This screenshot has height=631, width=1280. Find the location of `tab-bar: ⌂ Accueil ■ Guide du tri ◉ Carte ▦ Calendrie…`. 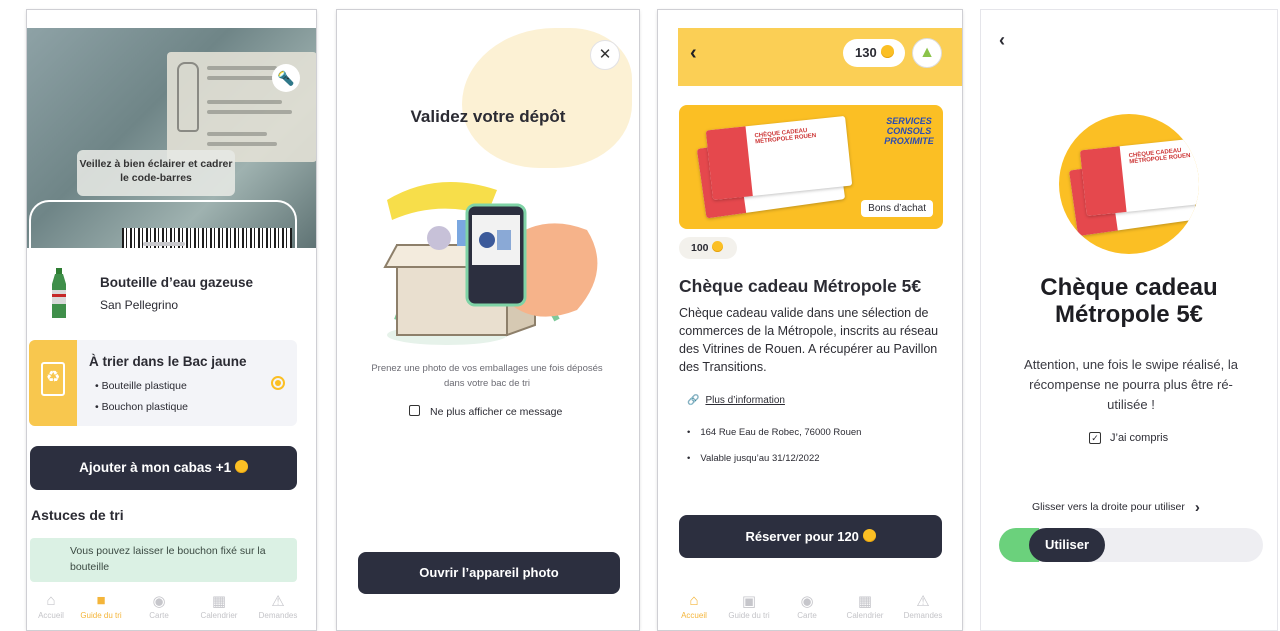

tab-bar: ⌂ Accueil ■ Guide du tri ◉ Carte ▦ Calendrie… is located at coordinates (171, 608).